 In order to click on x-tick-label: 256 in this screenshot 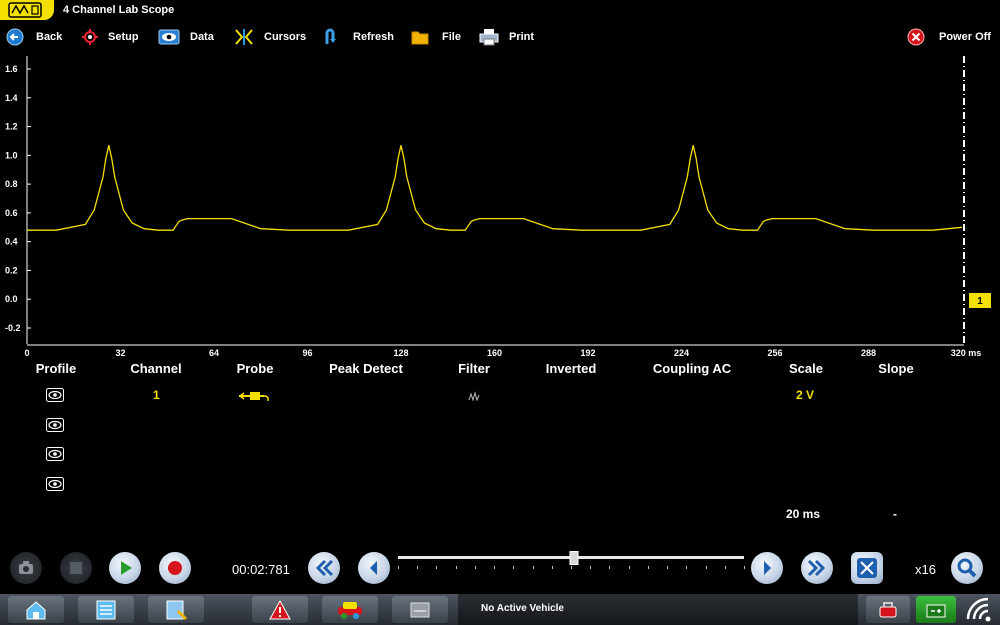, I will do `click(775, 353)`.